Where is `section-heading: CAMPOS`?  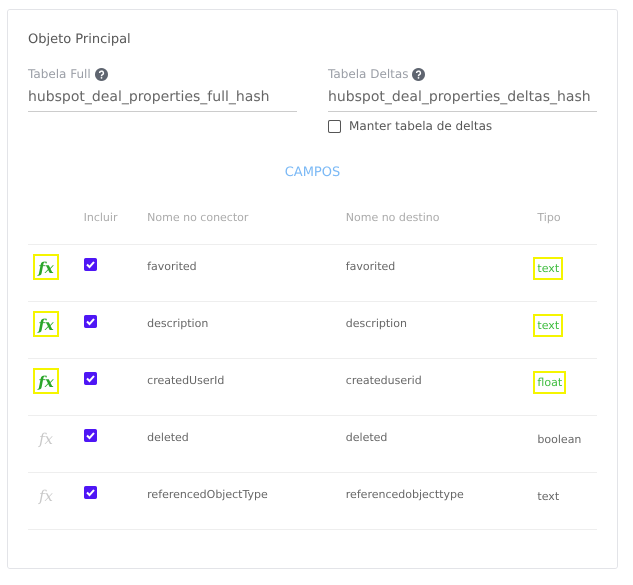
section-heading: CAMPOS is located at coordinates (313, 172).